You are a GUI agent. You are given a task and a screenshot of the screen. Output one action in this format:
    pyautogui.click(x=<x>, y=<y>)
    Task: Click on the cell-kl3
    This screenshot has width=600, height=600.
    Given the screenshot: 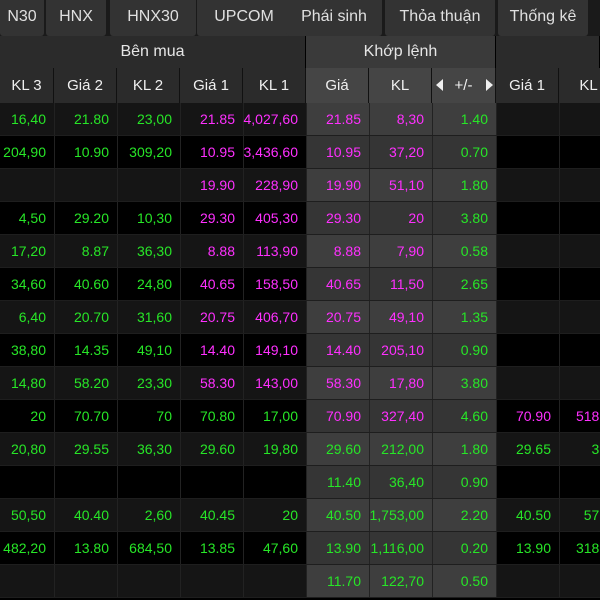 What is the action you would take?
    pyautogui.click(x=27, y=185)
    